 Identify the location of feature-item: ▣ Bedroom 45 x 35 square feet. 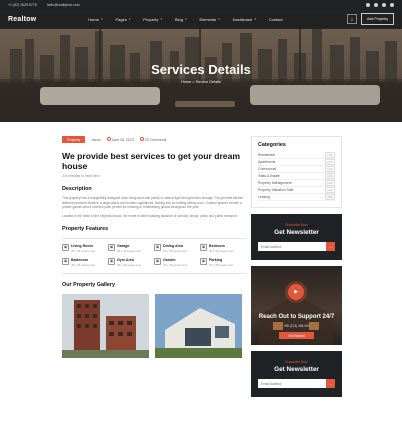
(223, 248).